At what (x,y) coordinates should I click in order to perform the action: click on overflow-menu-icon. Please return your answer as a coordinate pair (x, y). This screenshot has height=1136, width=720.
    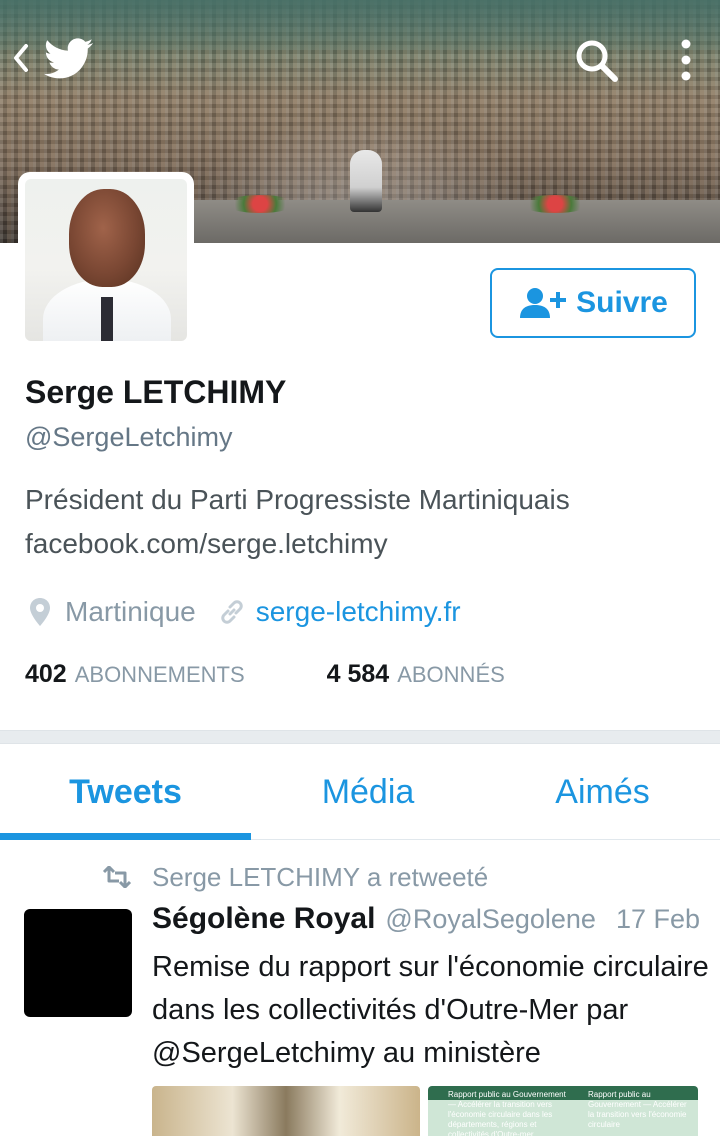
    Looking at the image, I should click on (686, 60).